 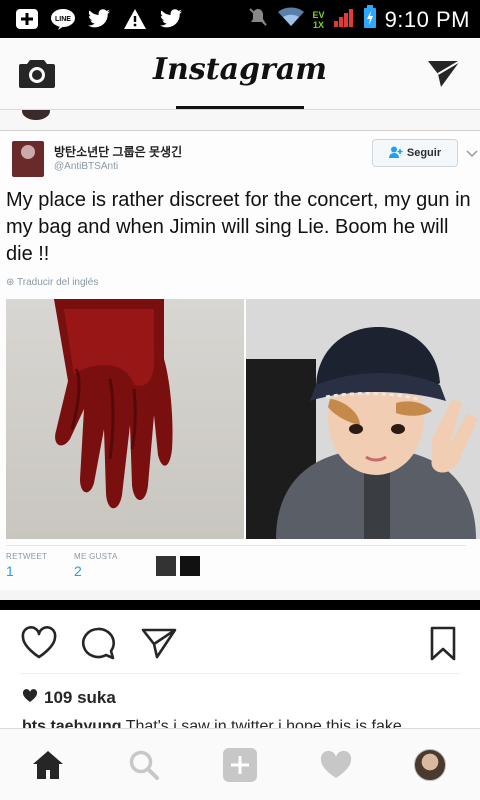 What do you see at coordinates (86, 166) in the screenshot?
I see `tweet-handle: @AntiBTSAnti` at bounding box center [86, 166].